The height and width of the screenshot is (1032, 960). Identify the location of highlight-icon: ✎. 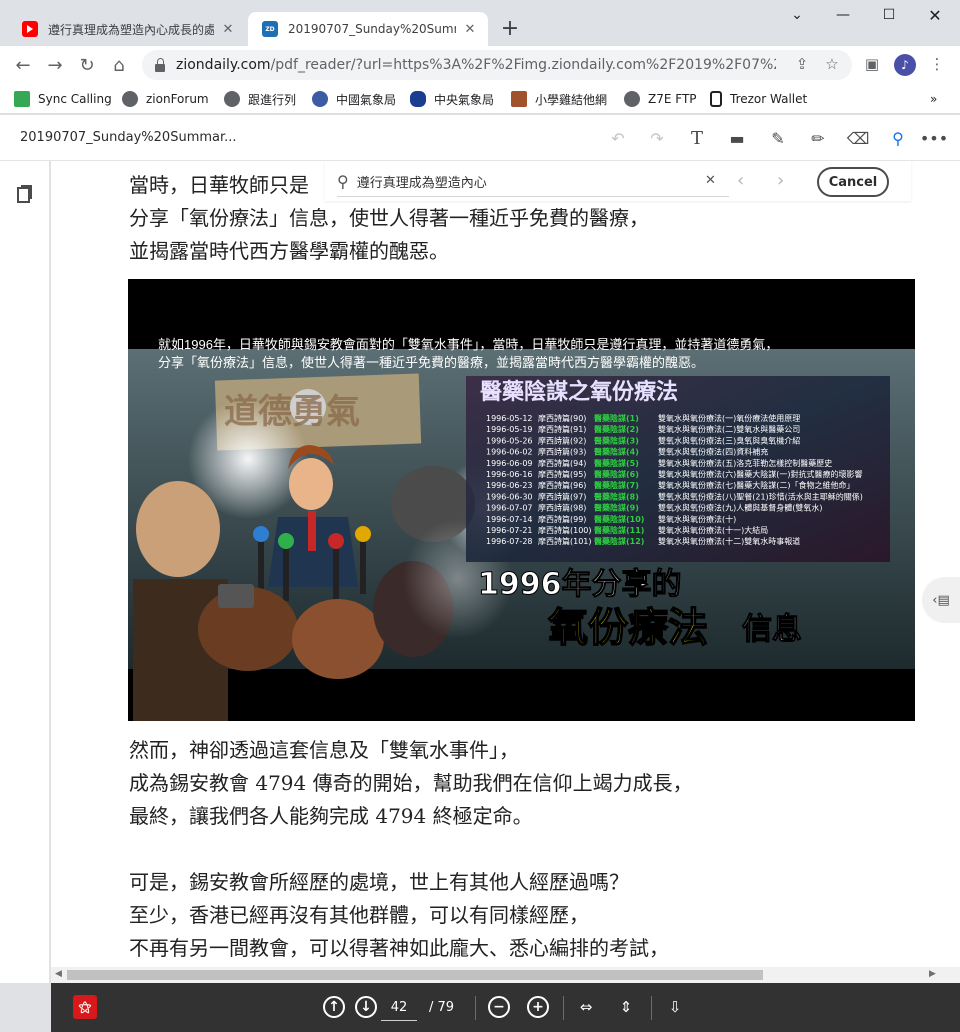
(778, 138).